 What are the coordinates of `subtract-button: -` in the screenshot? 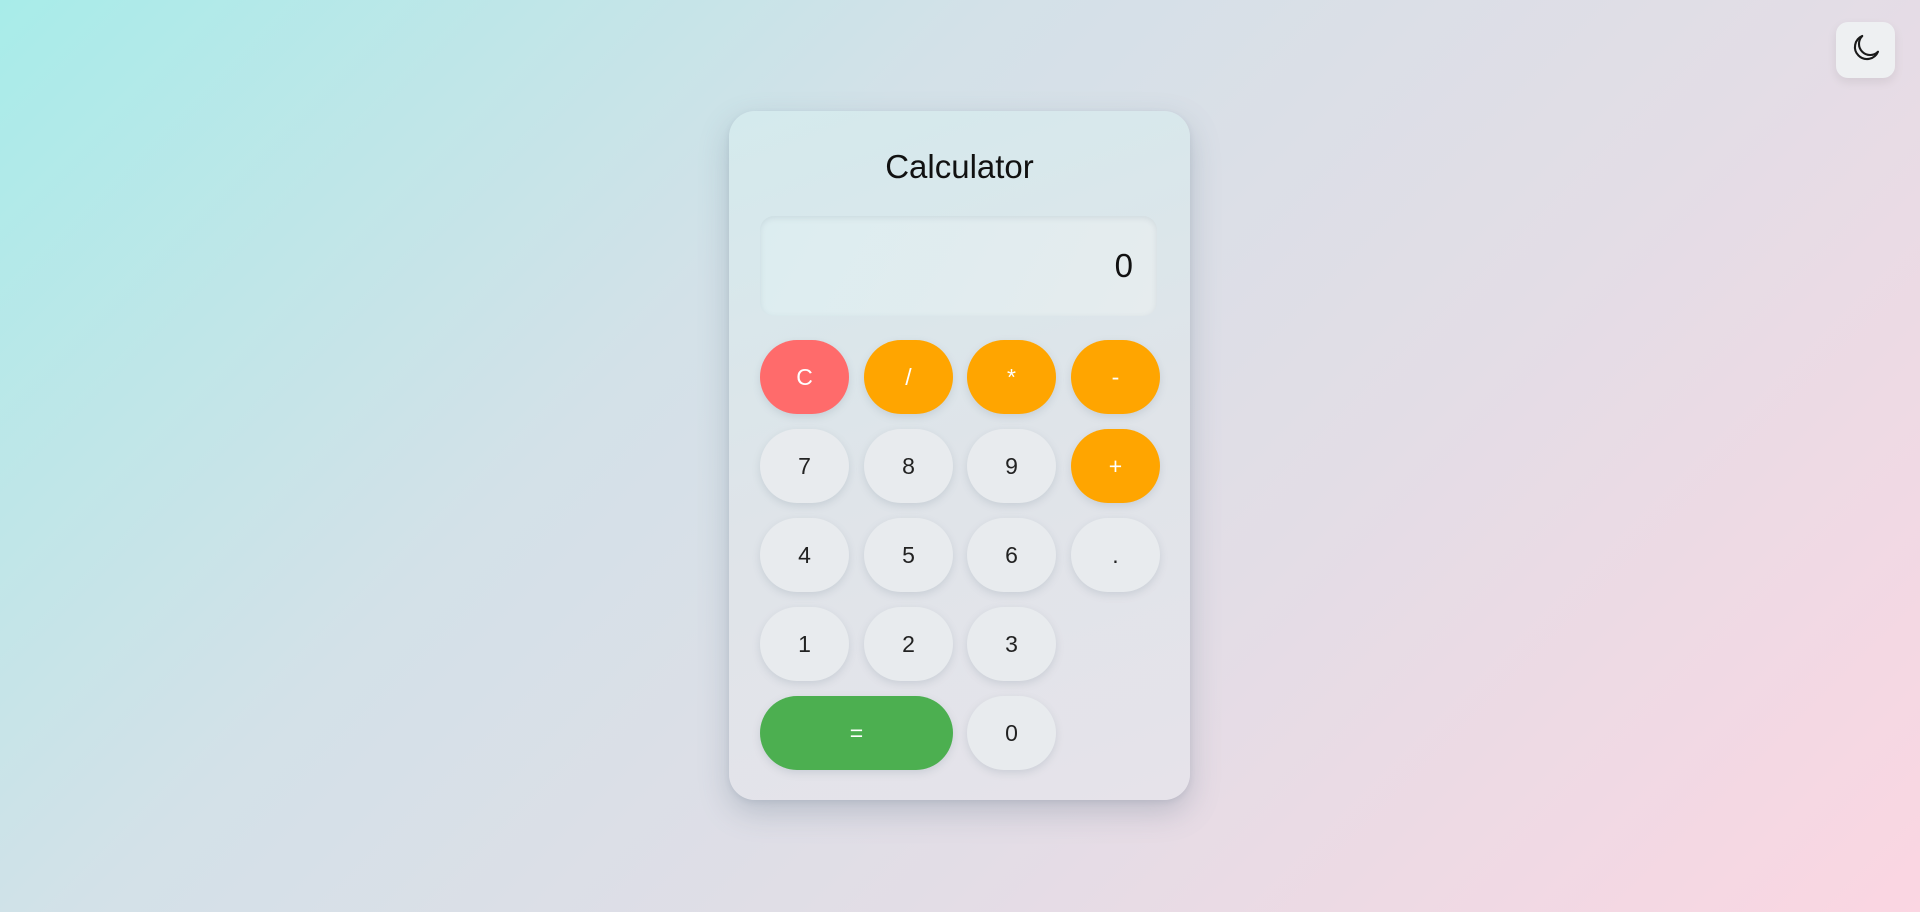 It's located at (1115, 377).